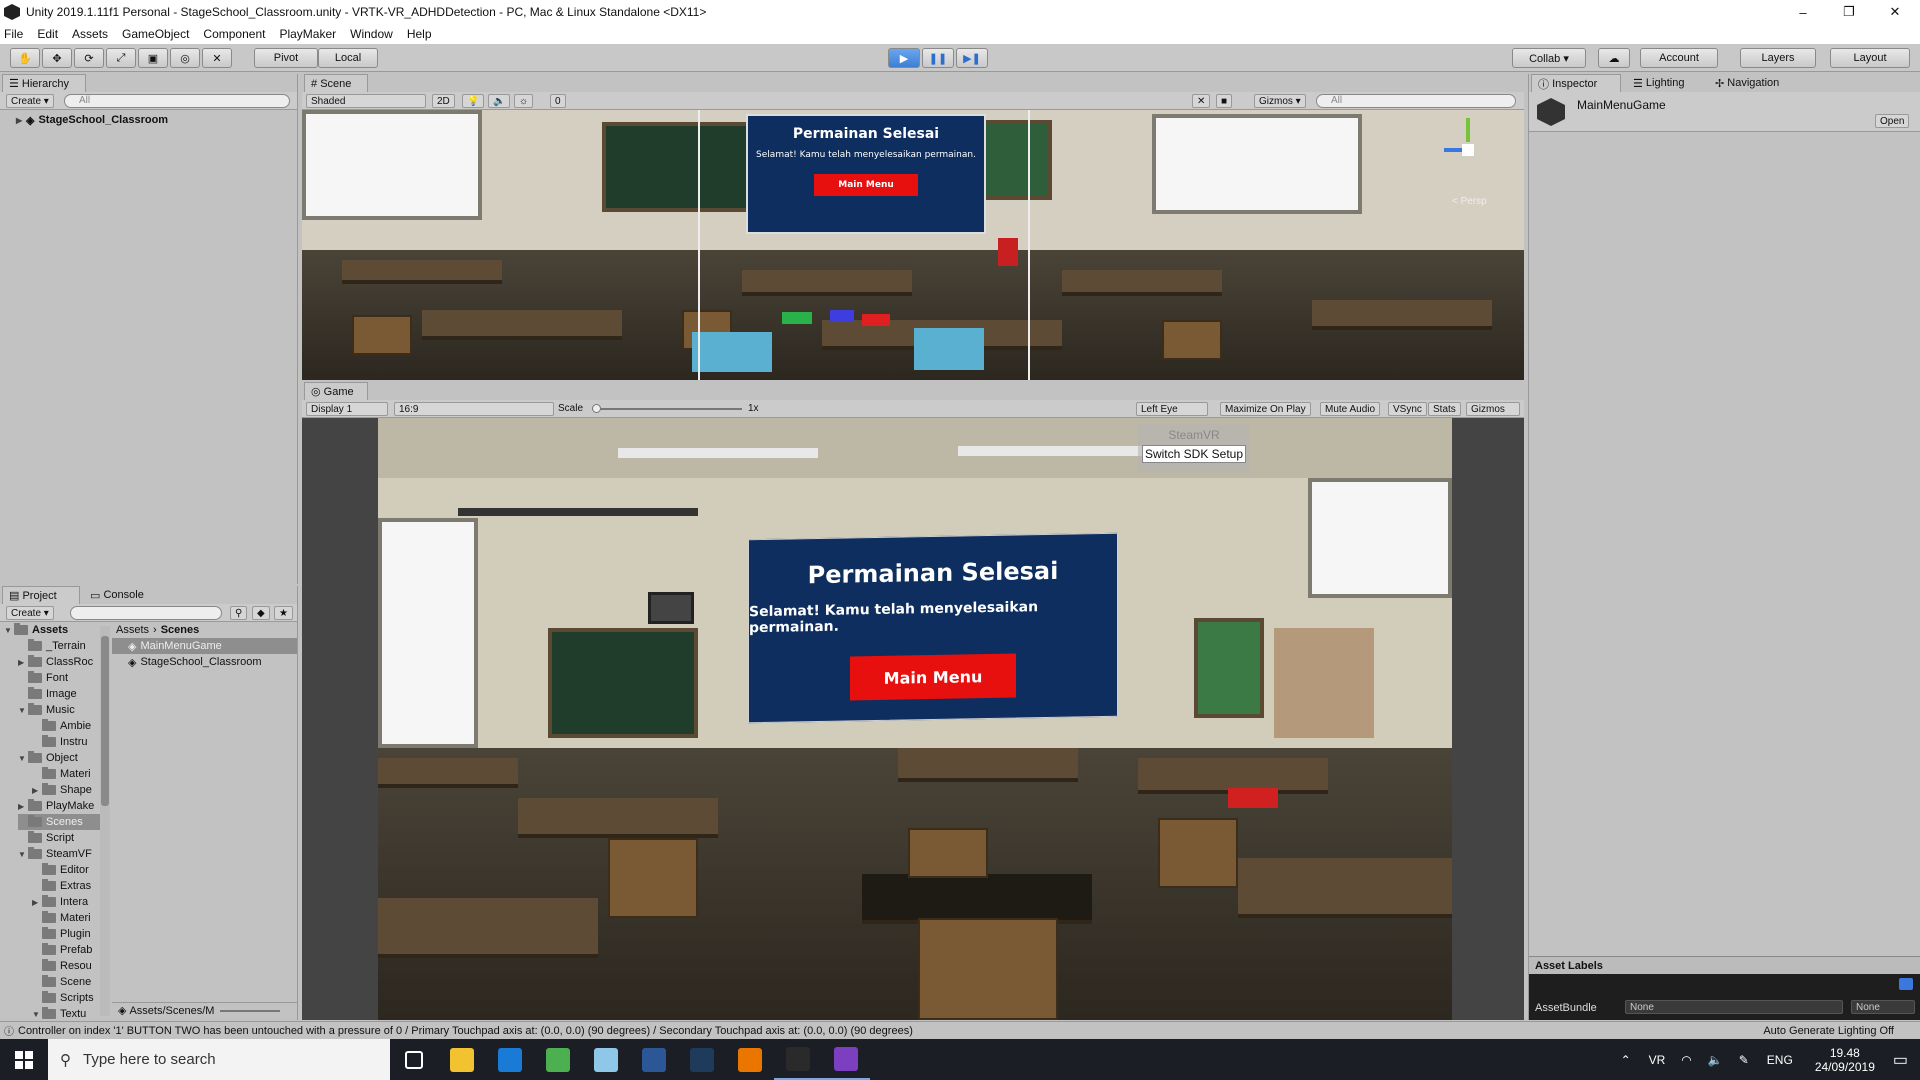 The image size is (1920, 1080). What do you see at coordinates (1657, 1060) in the screenshot?
I see `tray-vr-icon: VR` at bounding box center [1657, 1060].